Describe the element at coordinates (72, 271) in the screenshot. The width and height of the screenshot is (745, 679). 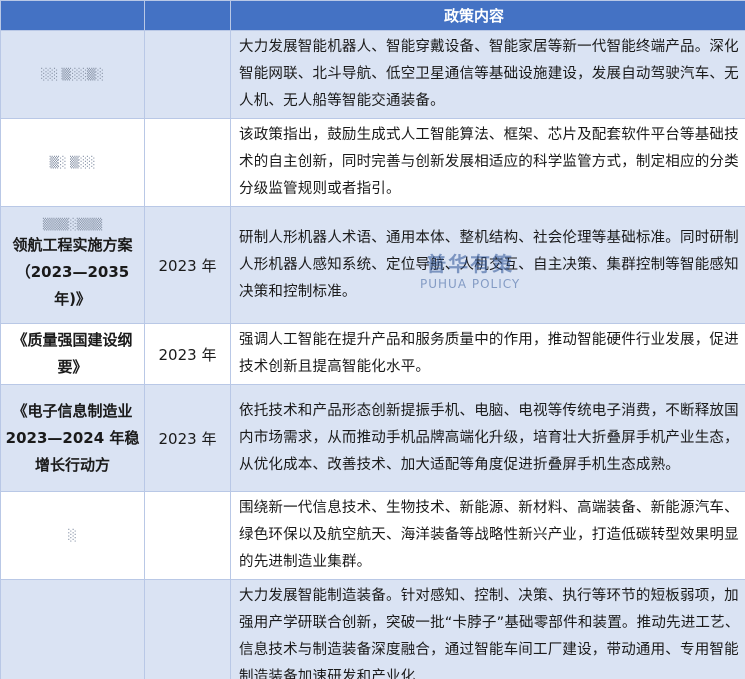
I see `policy-name: 领航工程实施方案（2023—2035 年)》` at that location.